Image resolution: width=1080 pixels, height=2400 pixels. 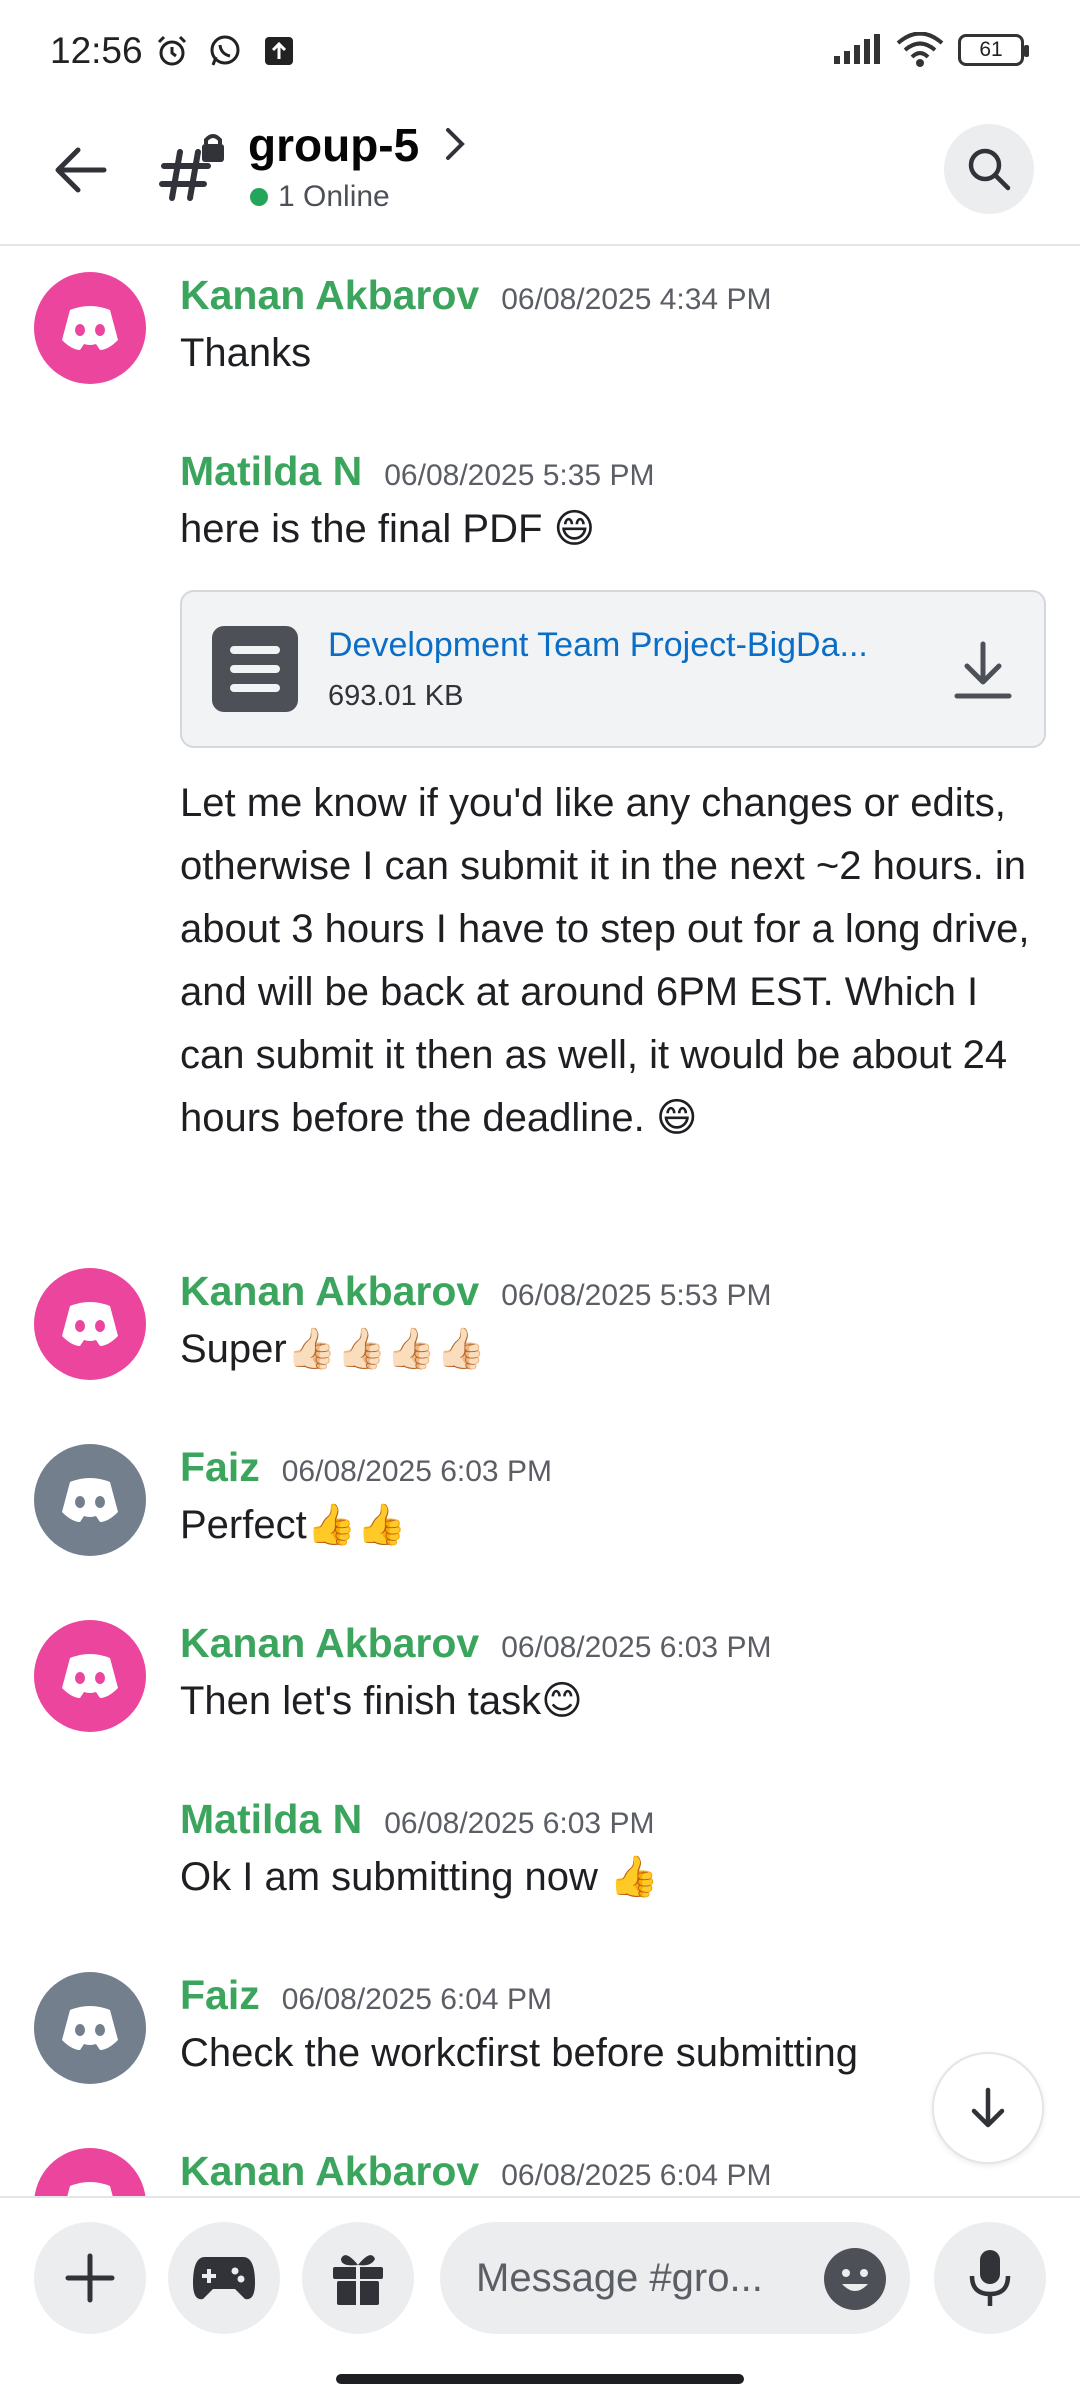 I want to click on arrow-down-icon, so click(x=988, y=2107).